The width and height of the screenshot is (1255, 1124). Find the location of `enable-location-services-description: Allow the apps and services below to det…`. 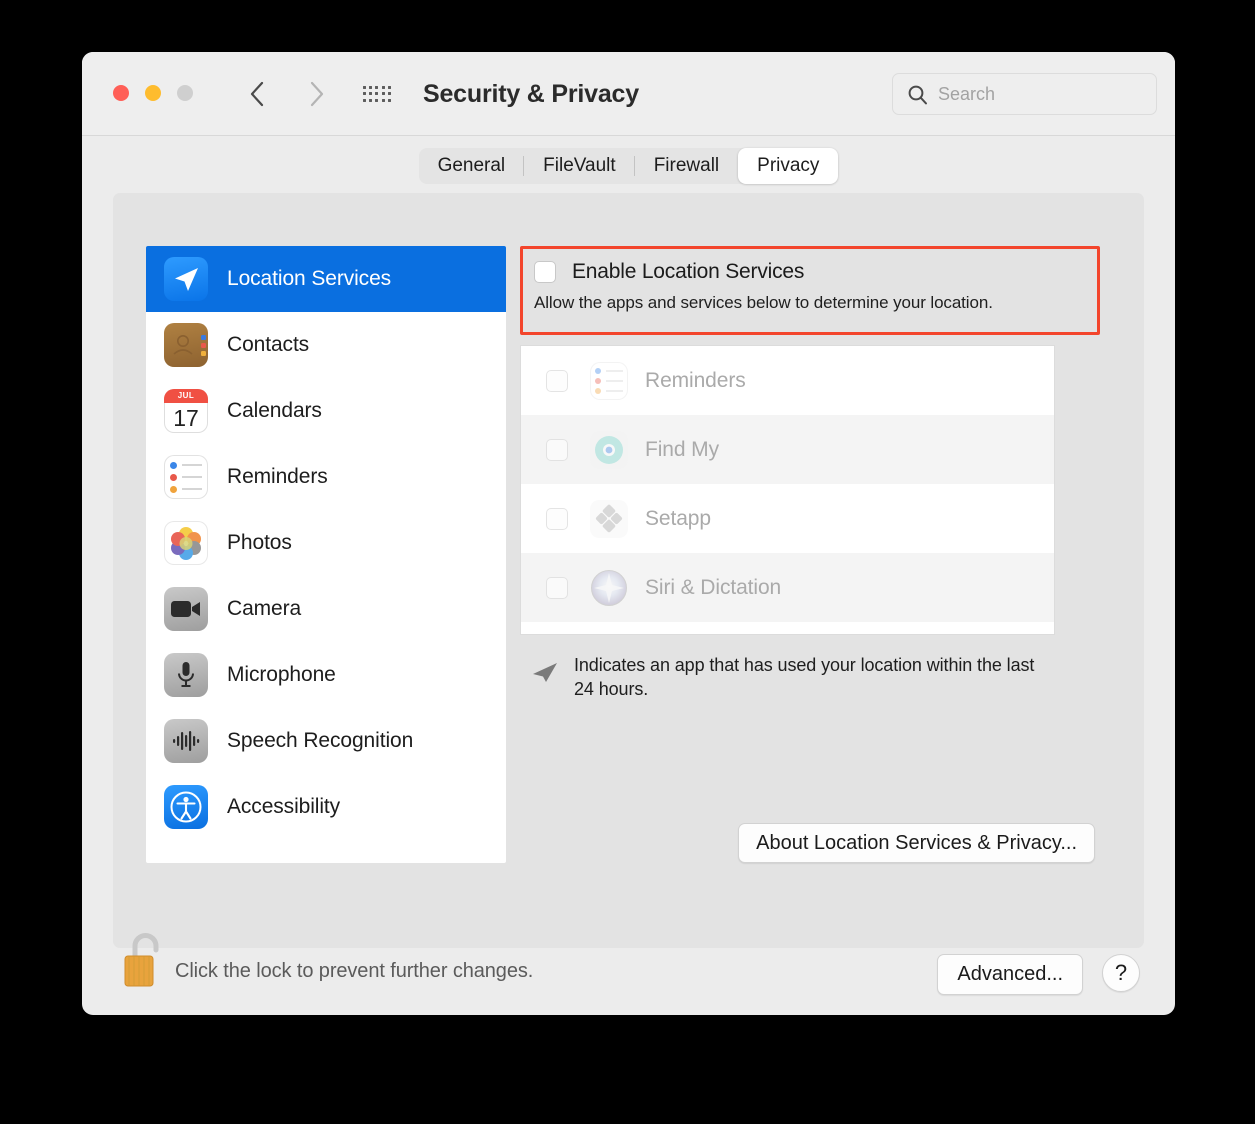

enable-location-services-description: Allow the apps and services below to det… is located at coordinates (763, 302).